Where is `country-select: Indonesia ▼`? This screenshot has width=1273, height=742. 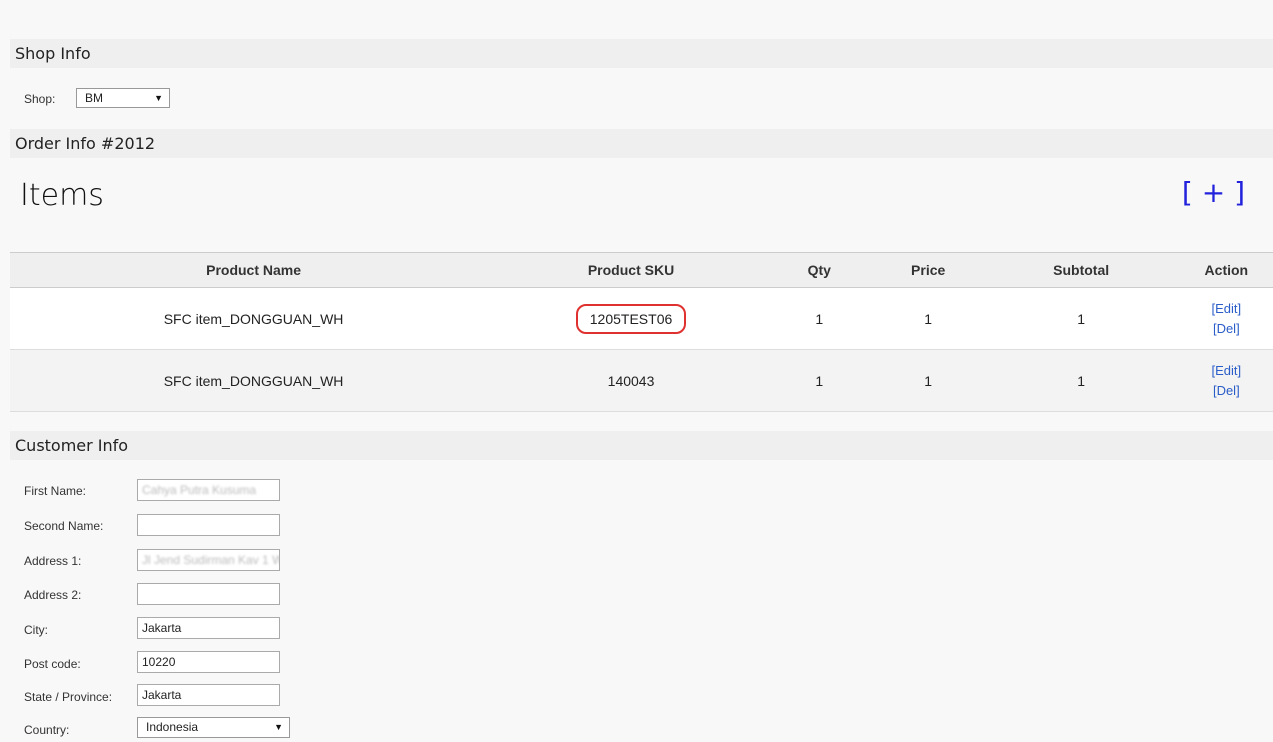 country-select: Indonesia ▼ is located at coordinates (213, 727).